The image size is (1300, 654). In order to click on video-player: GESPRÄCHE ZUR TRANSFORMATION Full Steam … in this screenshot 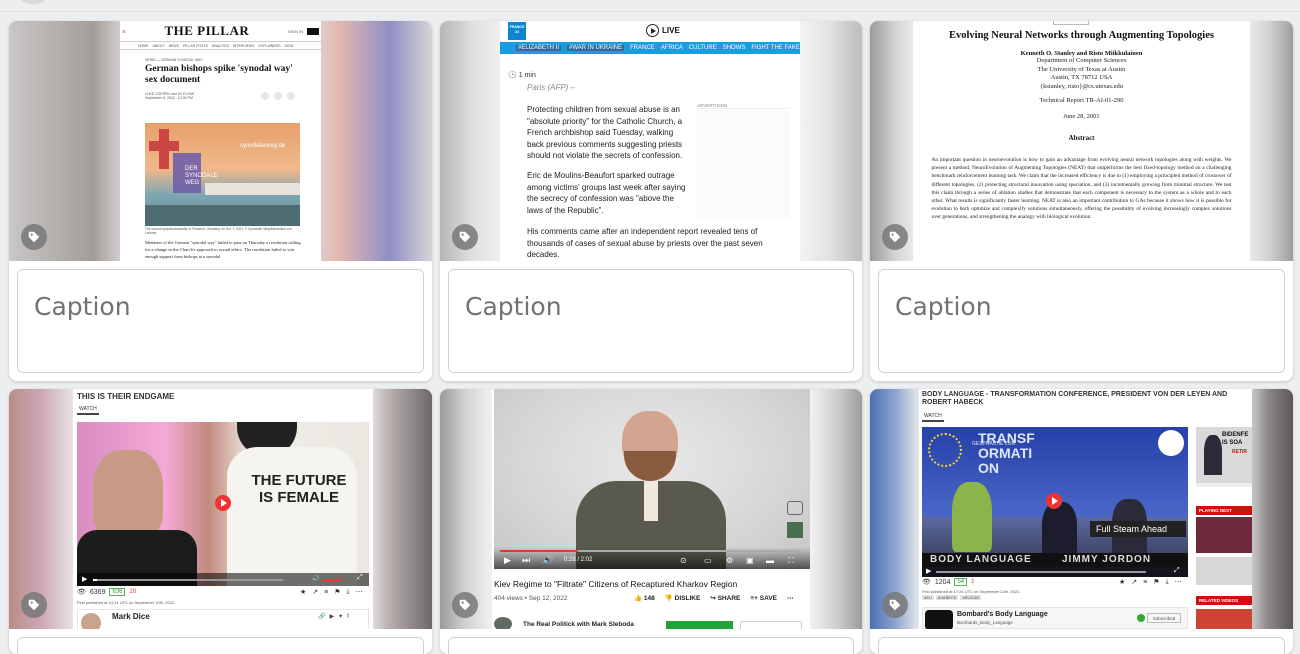, I will do `click(1055, 502)`.